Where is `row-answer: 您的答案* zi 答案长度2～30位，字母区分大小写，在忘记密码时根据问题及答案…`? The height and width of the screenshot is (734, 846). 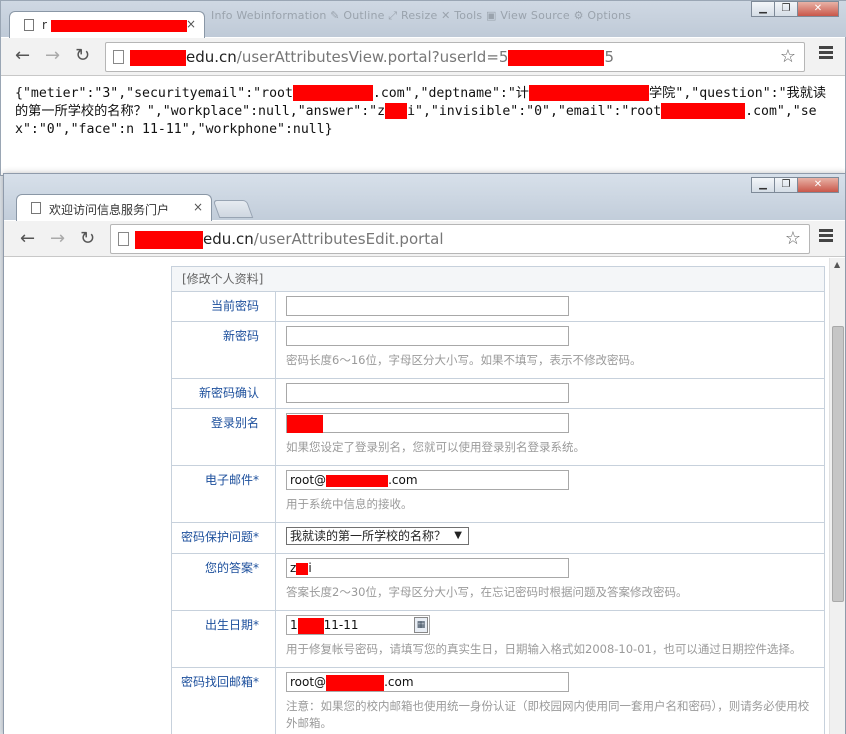 row-answer: 您的答案* zi 答案长度2～30位，字母区分大小写，在忘记密码时根据问题及答案… is located at coordinates (498, 582).